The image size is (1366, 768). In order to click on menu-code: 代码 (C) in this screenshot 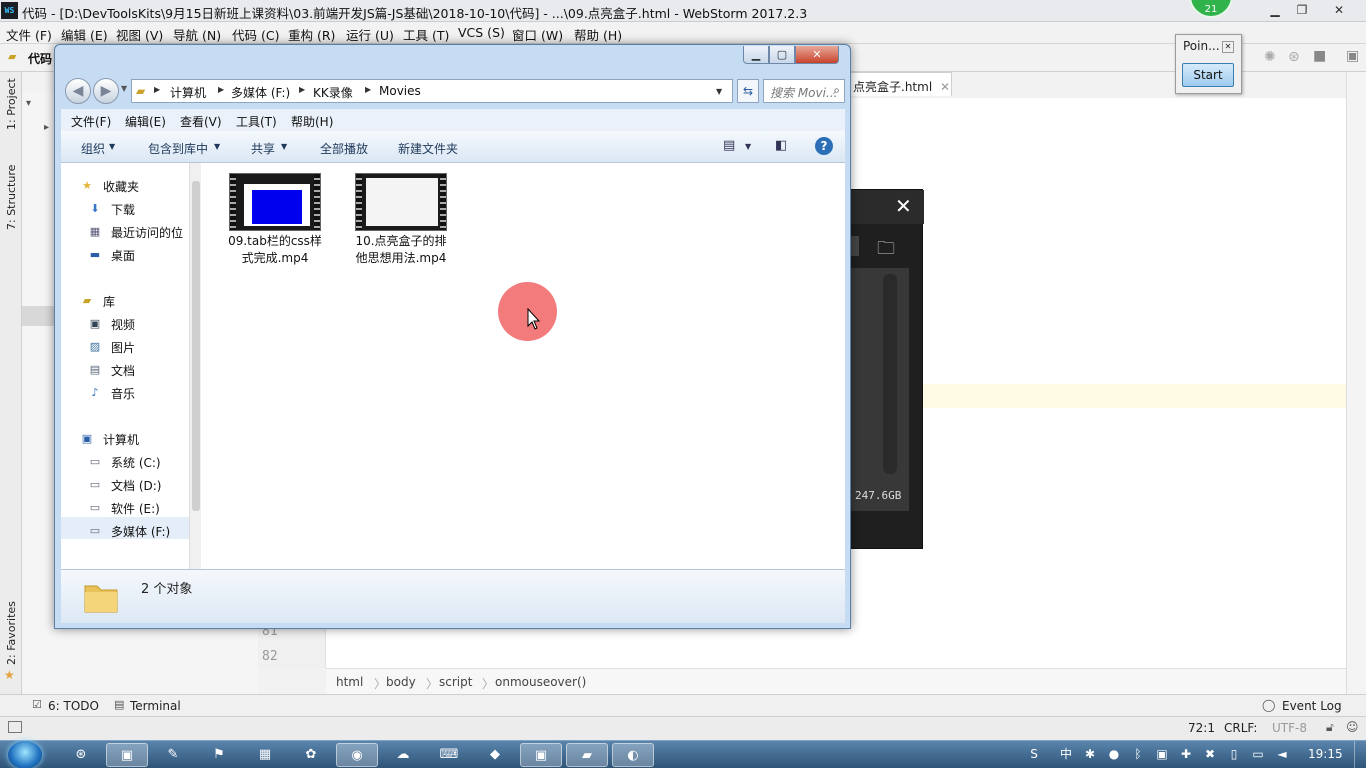, I will do `click(255, 34)`.